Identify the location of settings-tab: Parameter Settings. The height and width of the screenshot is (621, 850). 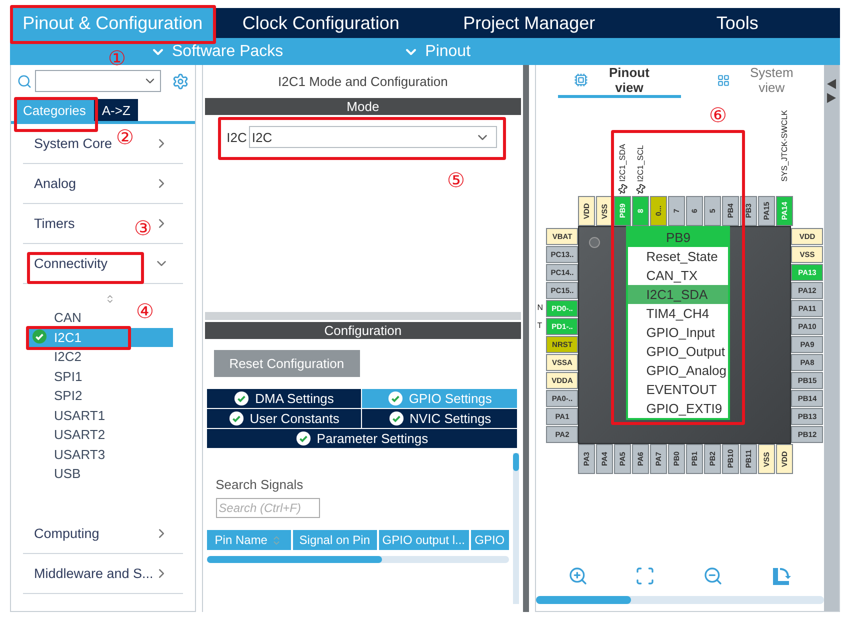
(362, 439).